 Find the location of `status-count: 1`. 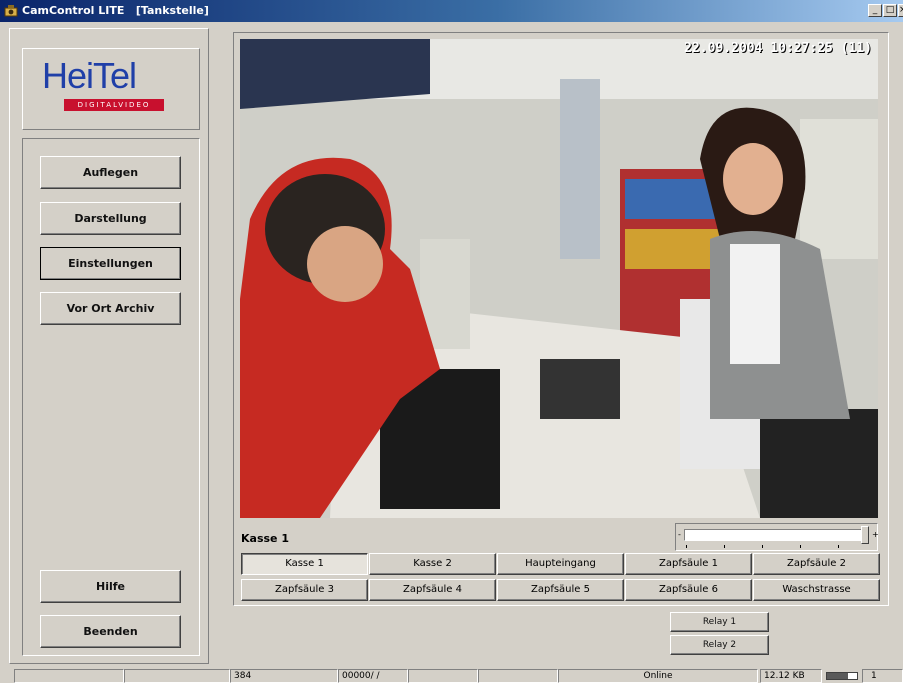

status-count: 1 is located at coordinates (882, 676).